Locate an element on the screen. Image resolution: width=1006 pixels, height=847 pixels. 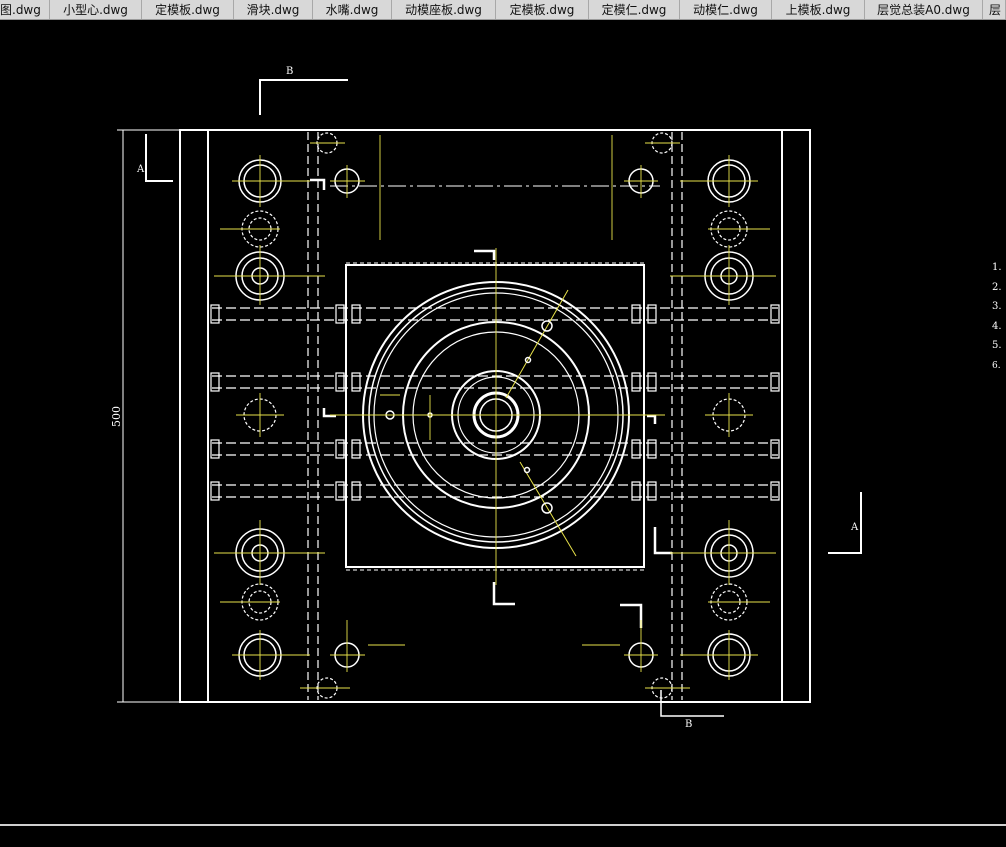
tab-file-11: 层 is located at coordinates (994, 9).